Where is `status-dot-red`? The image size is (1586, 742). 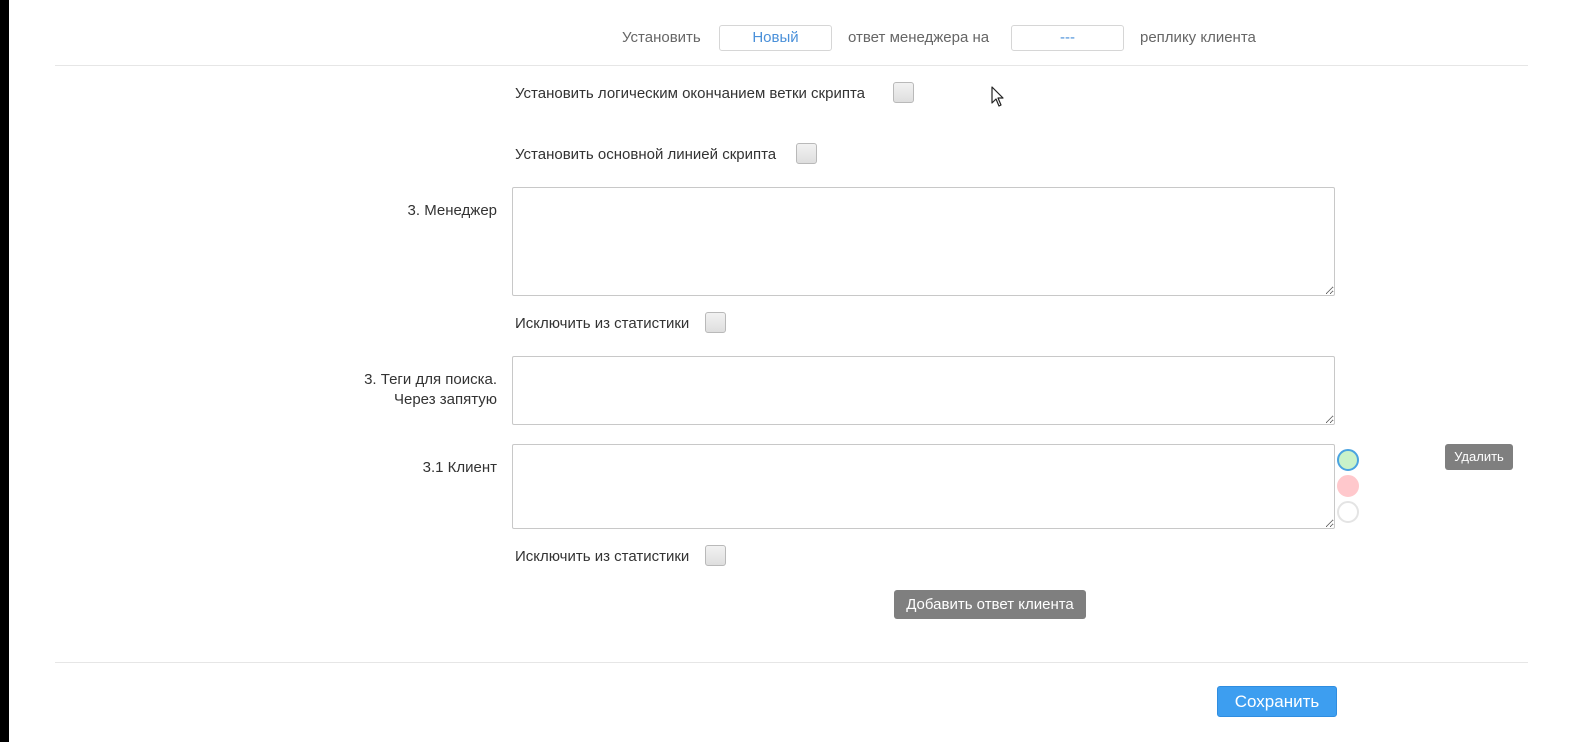
status-dot-red is located at coordinates (1348, 486).